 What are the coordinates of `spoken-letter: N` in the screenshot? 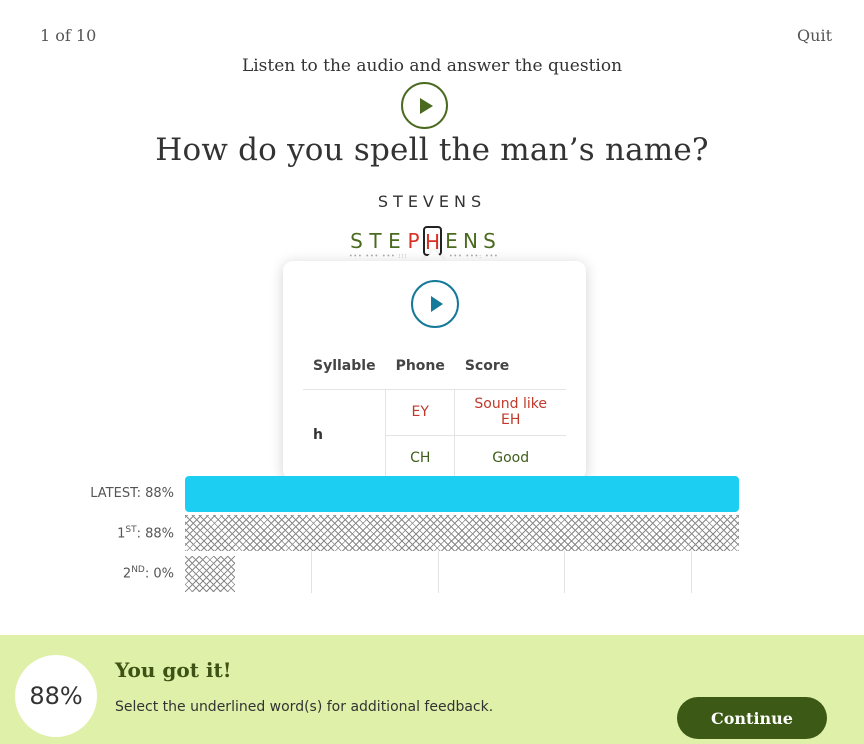 It's located at (470, 241).